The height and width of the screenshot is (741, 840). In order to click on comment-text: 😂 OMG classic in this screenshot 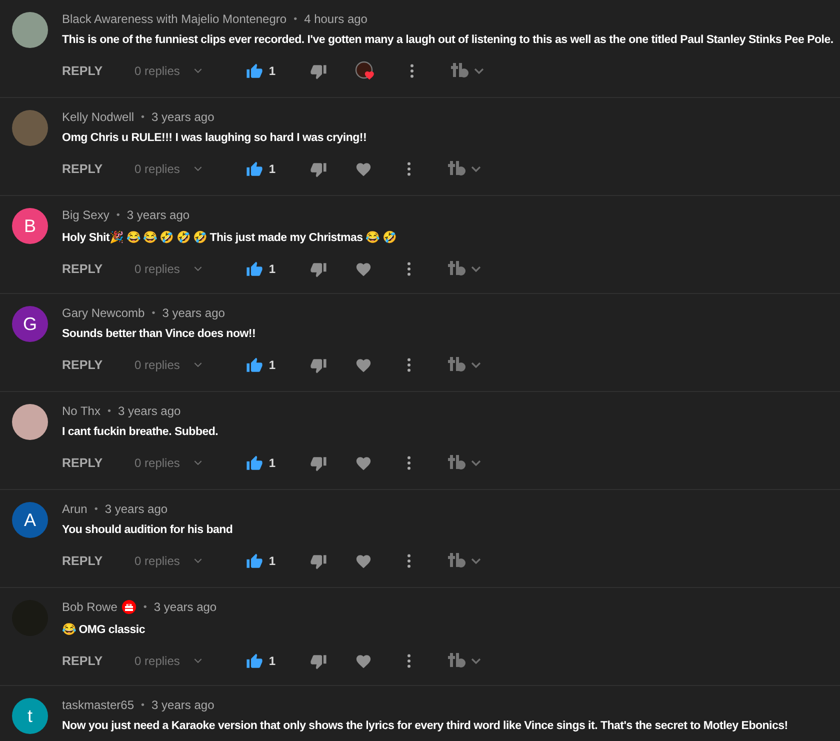, I will do `click(104, 629)`.